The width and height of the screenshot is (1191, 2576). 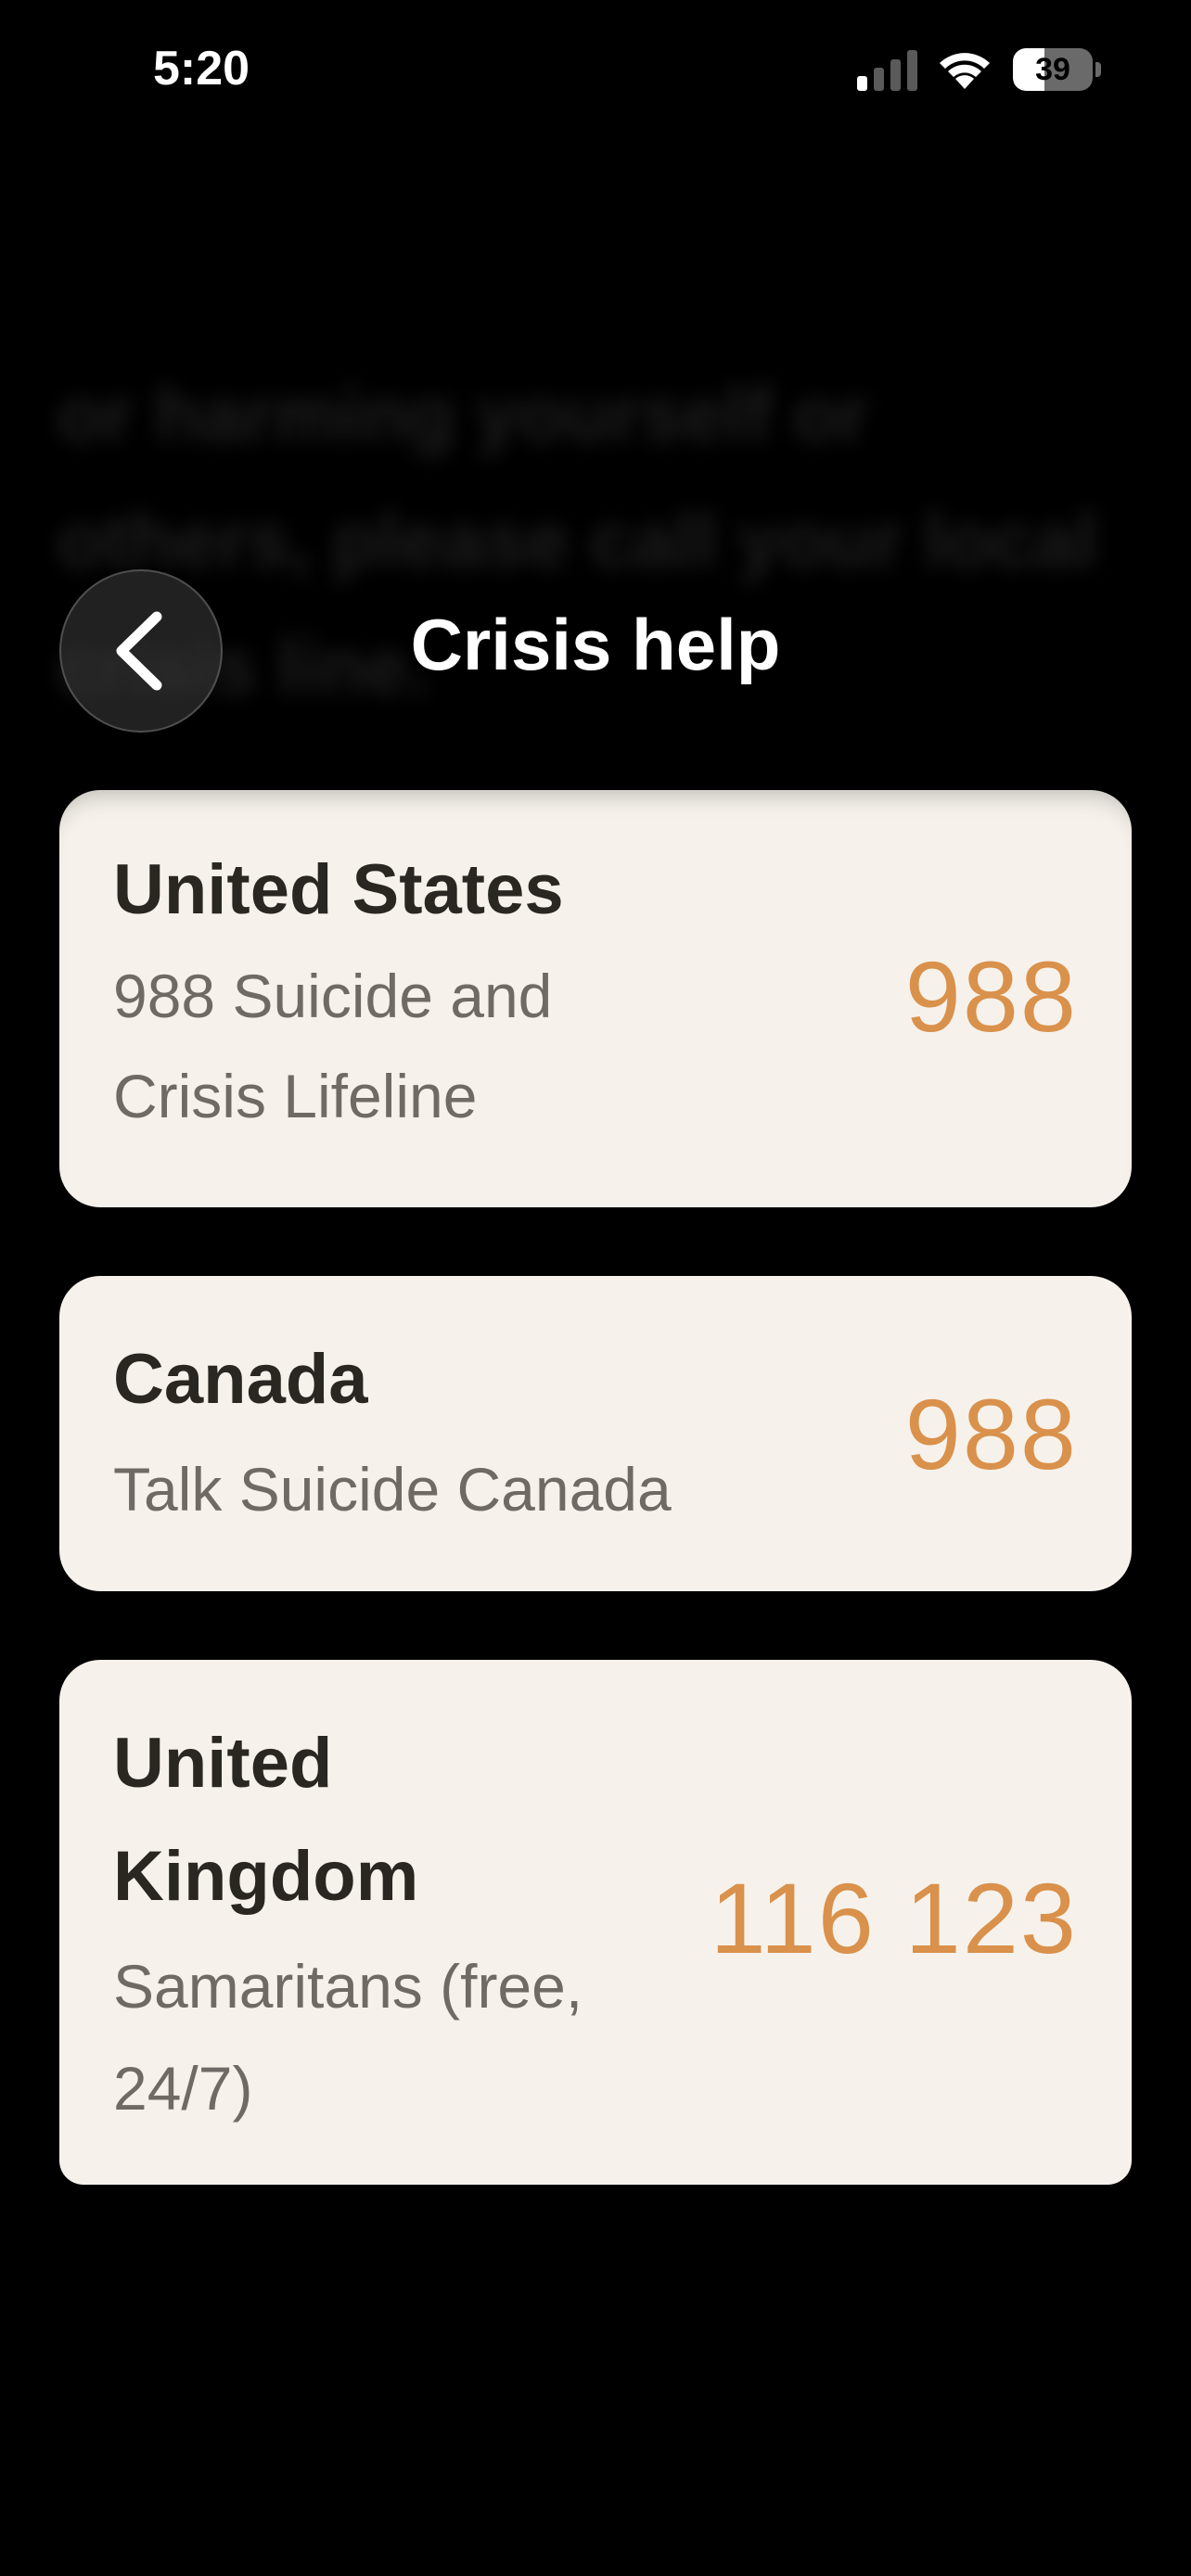 I want to click on status-time: 5:20, so click(x=201, y=69).